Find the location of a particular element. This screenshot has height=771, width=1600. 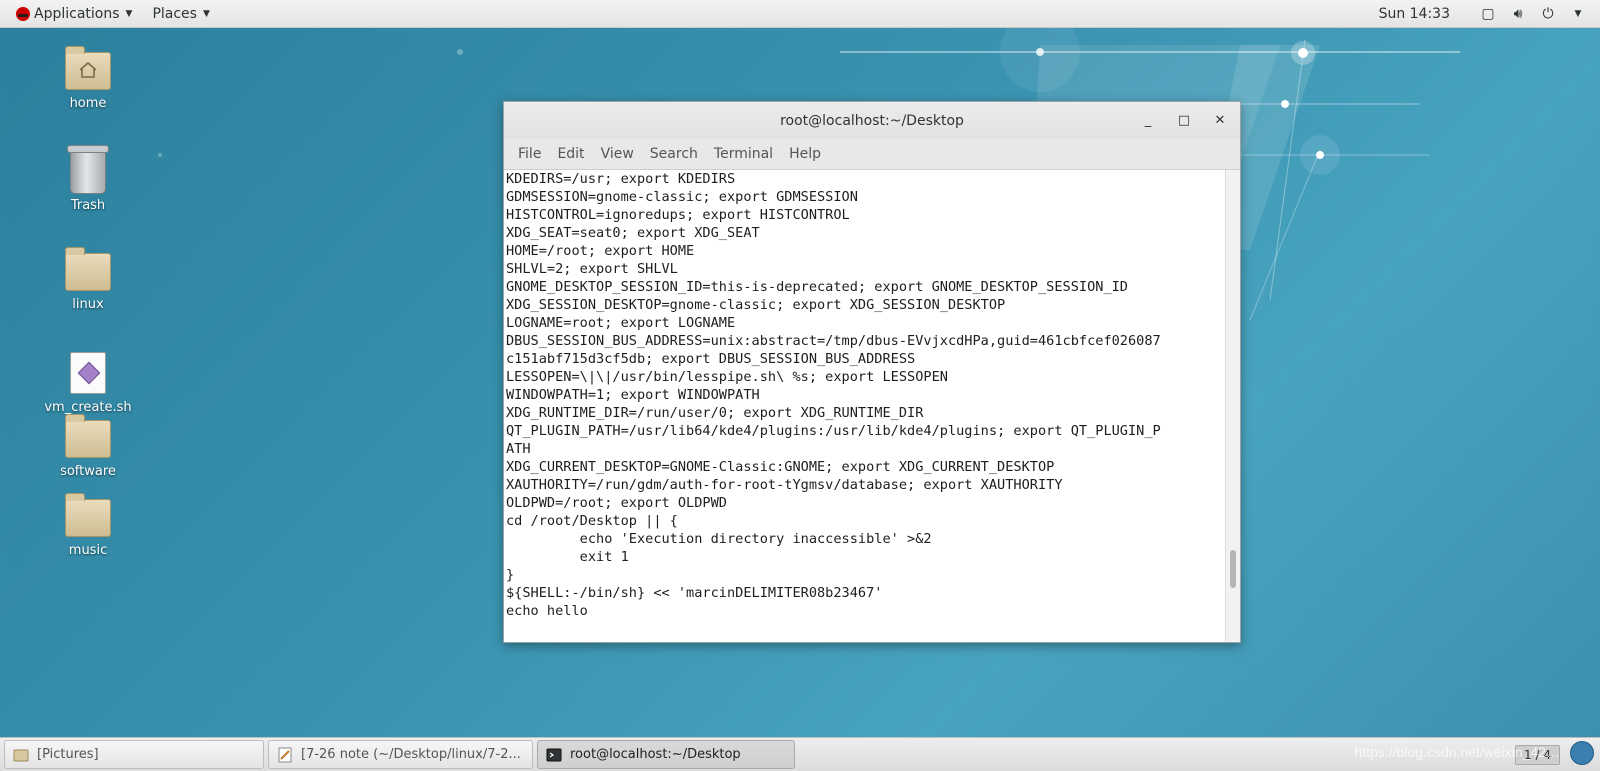

menu-file: File is located at coordinates (529, 154).